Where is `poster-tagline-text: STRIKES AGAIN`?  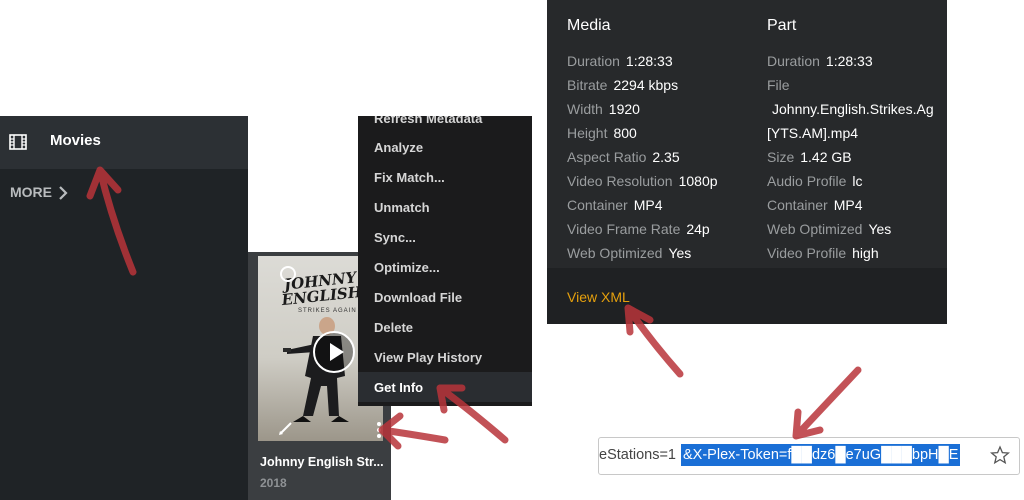
poster-tagline-text: STRIKES AGAIN is located at coordinates (327, 311).